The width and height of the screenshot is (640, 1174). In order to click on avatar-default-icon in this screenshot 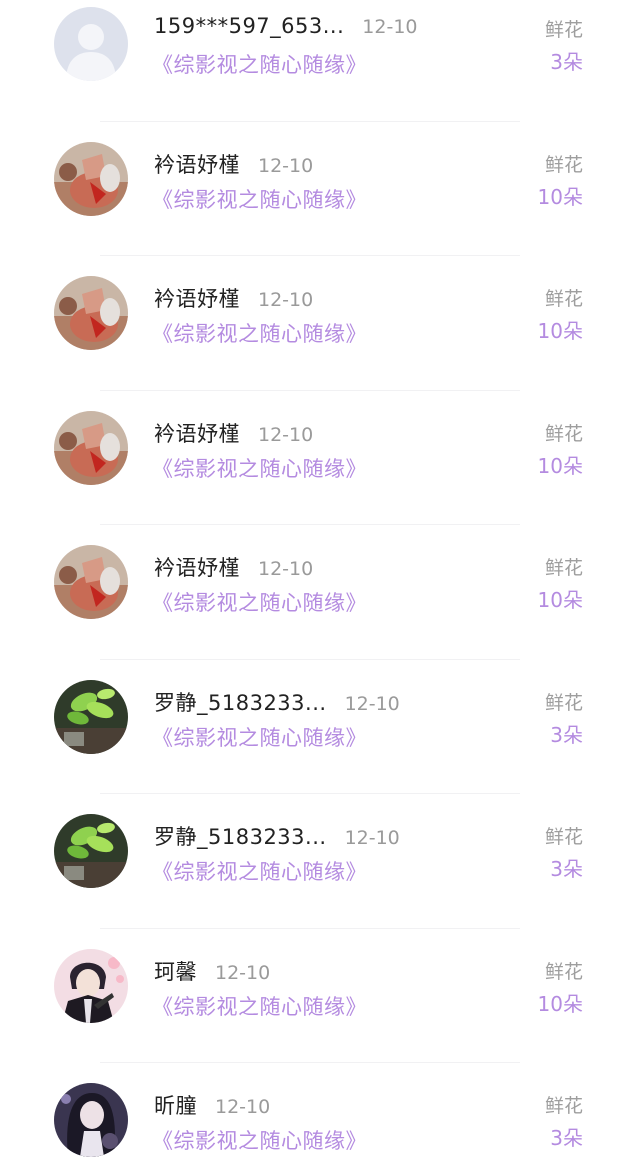, I will do `click(91, 44)`.